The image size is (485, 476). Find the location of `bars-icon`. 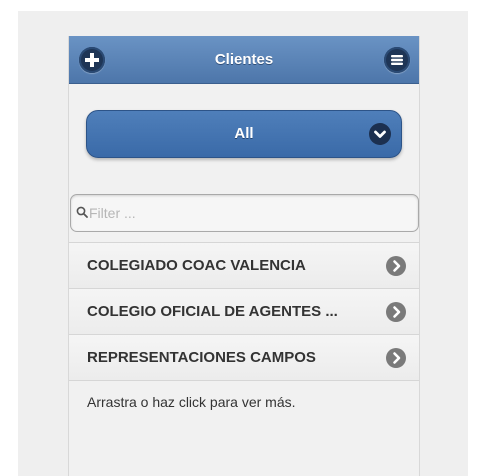

bars-icon is located at coordinates (397, 60).